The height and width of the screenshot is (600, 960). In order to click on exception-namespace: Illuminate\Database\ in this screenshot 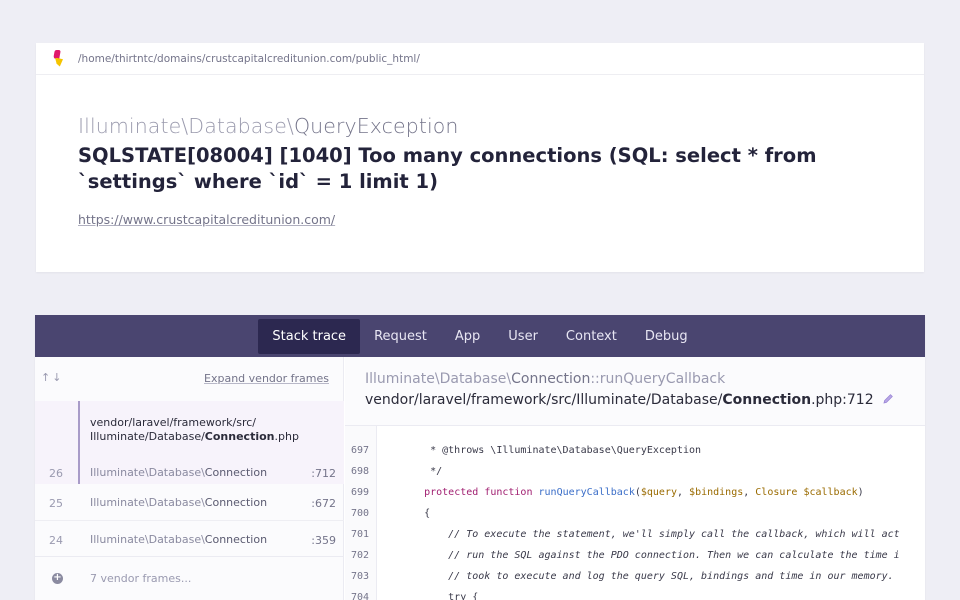, I will do `click(186, 126)`.